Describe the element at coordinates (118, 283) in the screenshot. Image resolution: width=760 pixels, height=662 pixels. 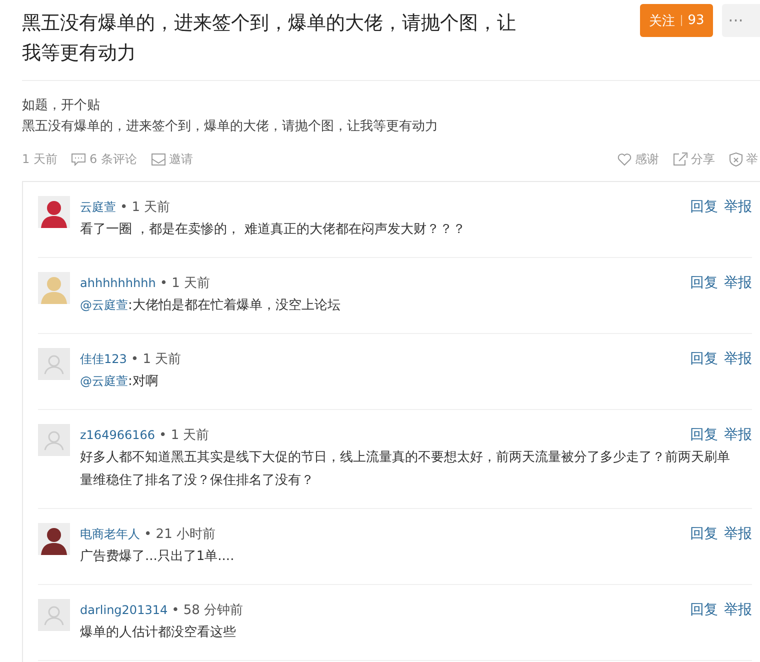
I see `username-link: ahhhhhhhhh` at that location.